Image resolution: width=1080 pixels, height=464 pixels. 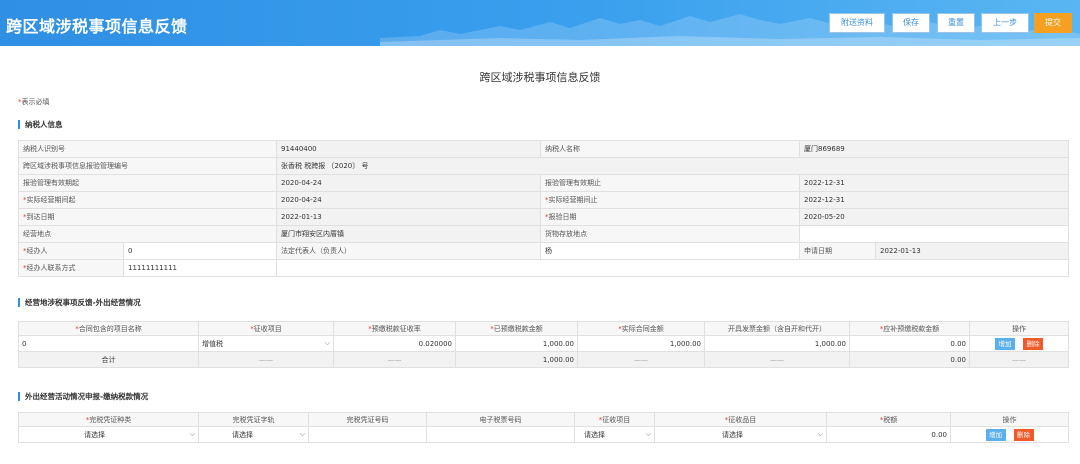 I want to click on validity-end-label: 报验管理有效期止, so click(x=670, y=183).